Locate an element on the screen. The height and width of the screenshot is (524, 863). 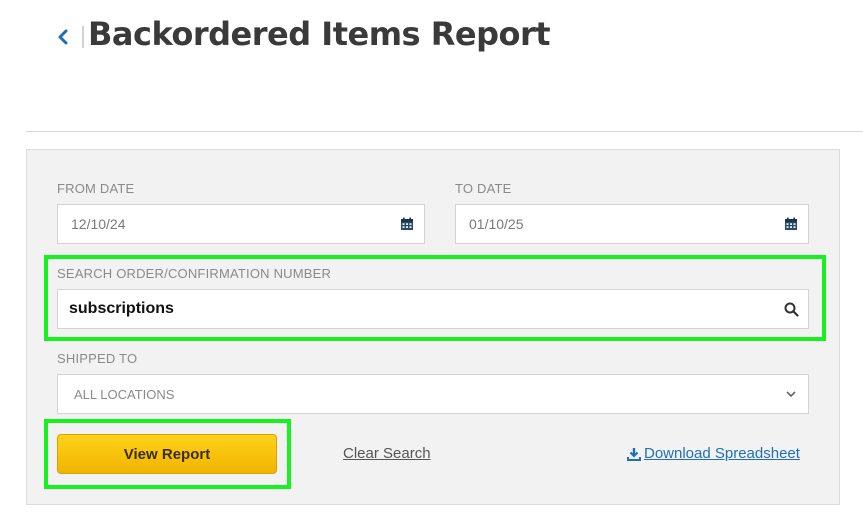
search-label: SEARCH ORDER/CONFIRMATION NUMBER is located at coordinates (194, 273).